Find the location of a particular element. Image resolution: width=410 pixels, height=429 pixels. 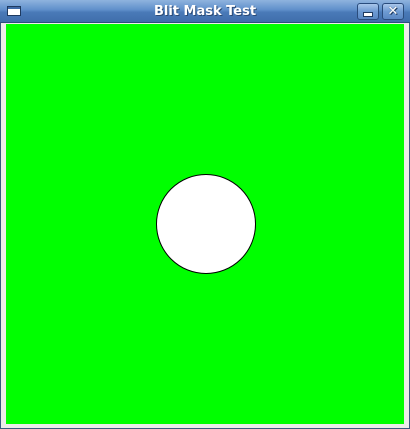

window-title: Blit Mask Test is located at coordinates (205, 11).